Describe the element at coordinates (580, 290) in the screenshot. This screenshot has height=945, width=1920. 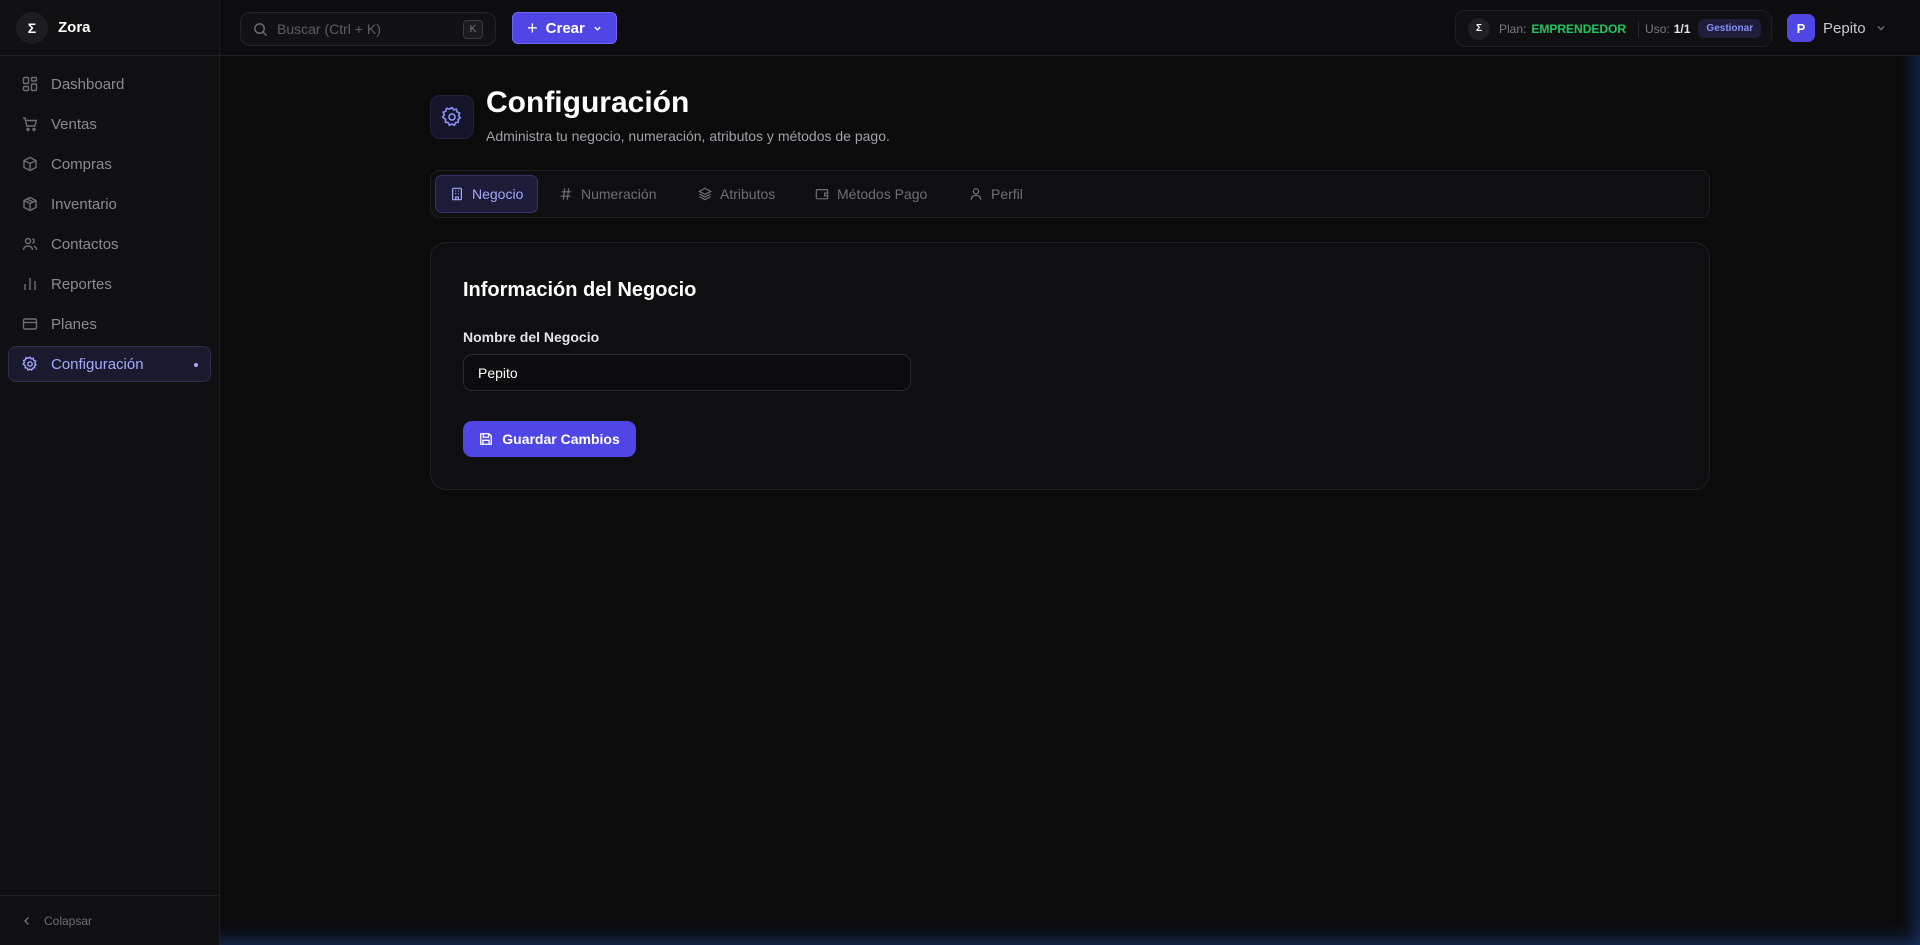
I see `card-title: Información del Negocio` at that location.